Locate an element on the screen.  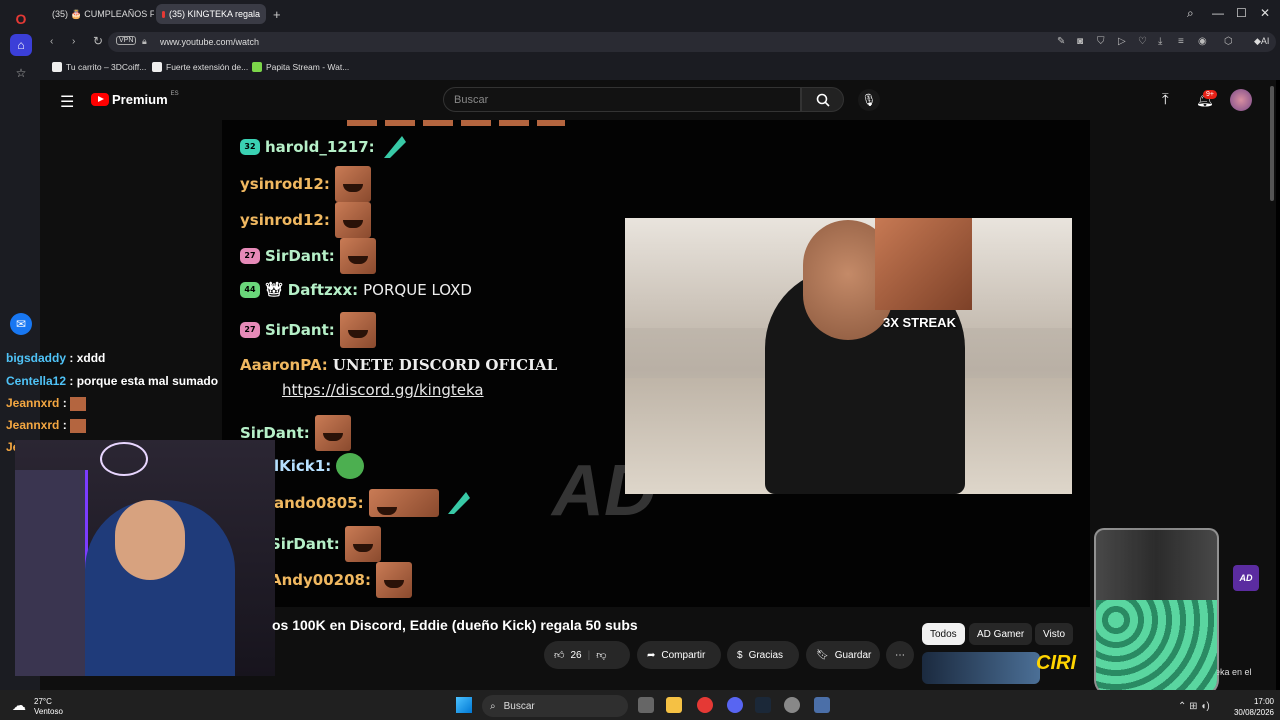
emote-strip is located at coordinates (456, 123).